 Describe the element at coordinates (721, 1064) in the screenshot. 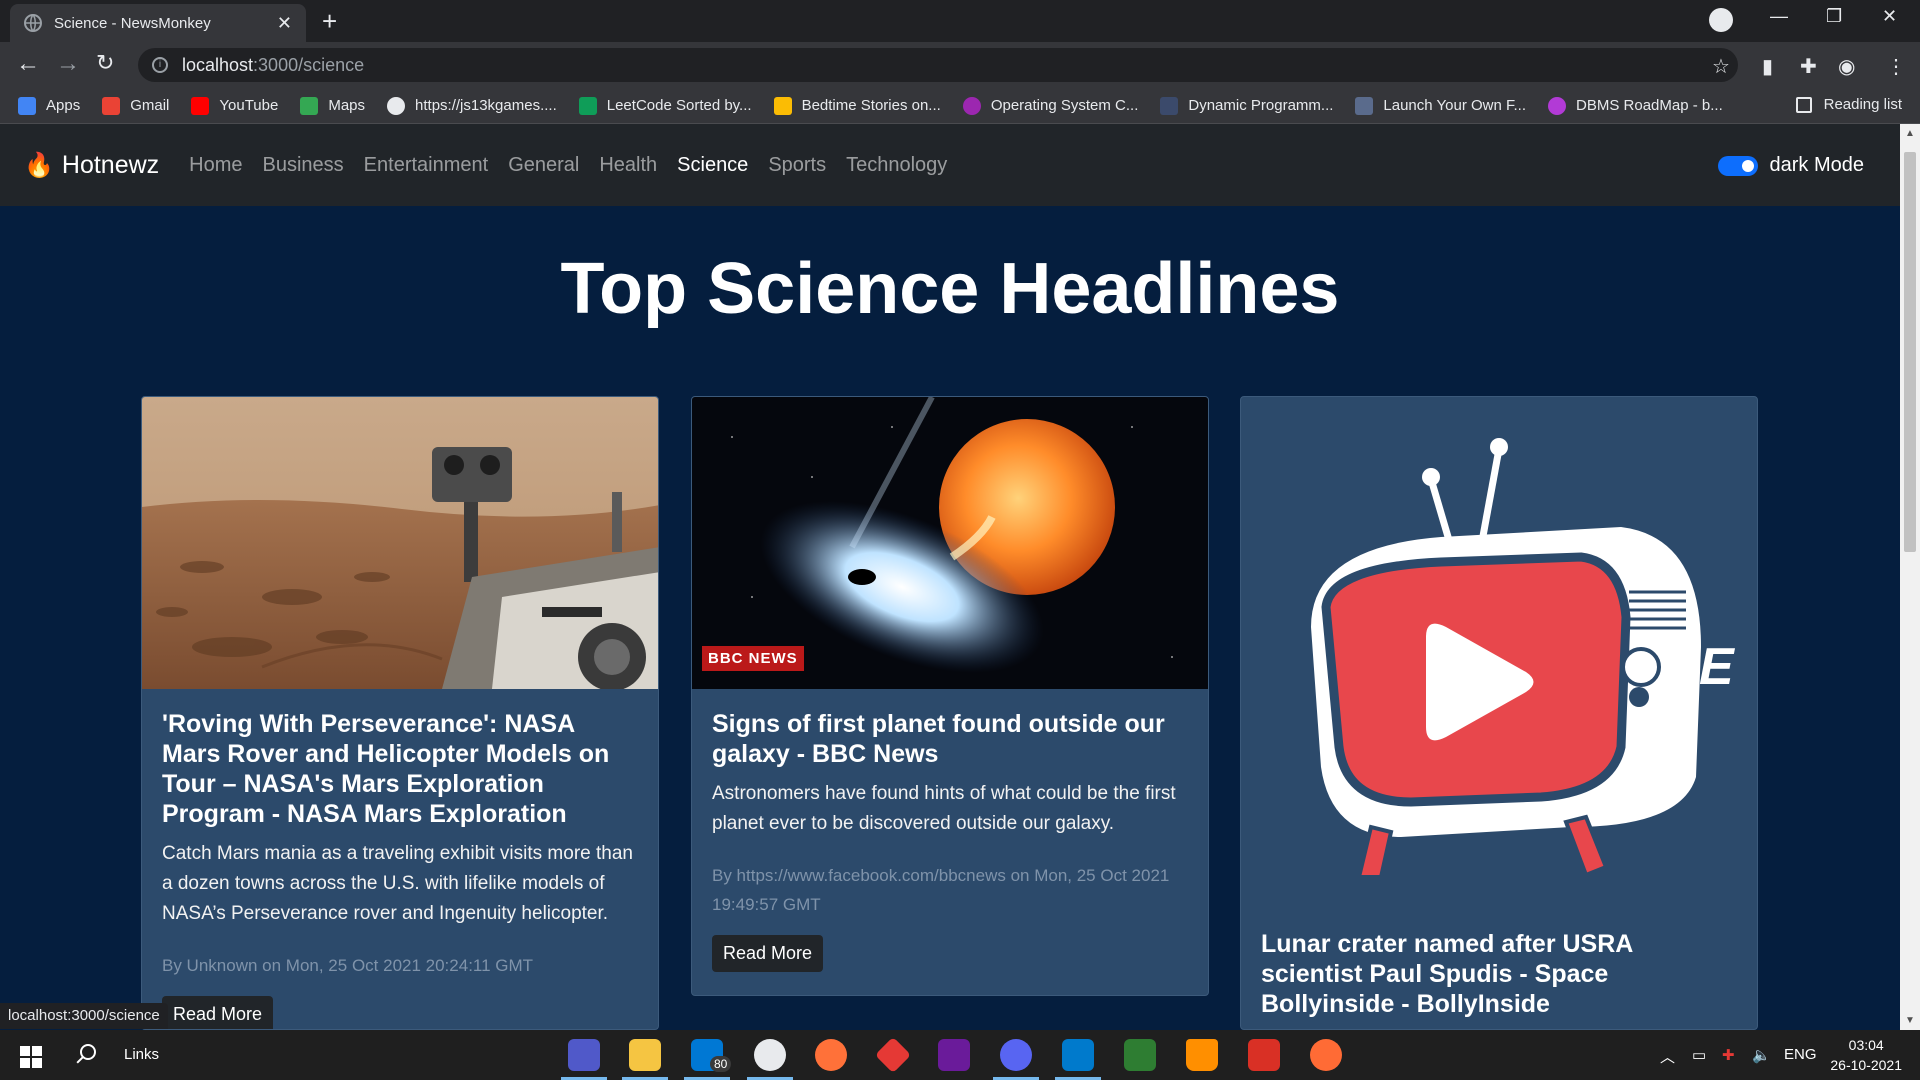

I see `mail-badge: 80` at that location.